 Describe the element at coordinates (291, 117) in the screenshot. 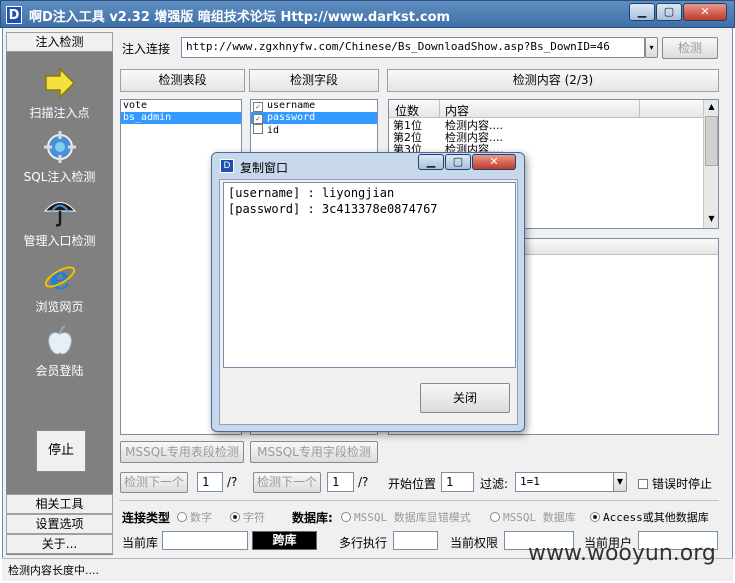

I see `field-name: password` at that location.